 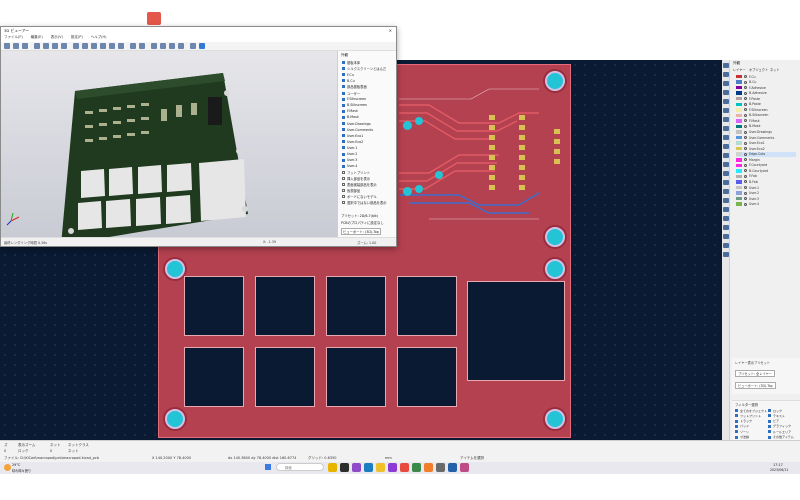 What do you see at coordinates (103, 46) in the screenshot?
I see `rotate-z-ccw-icon` at bounding box center [103, 46].